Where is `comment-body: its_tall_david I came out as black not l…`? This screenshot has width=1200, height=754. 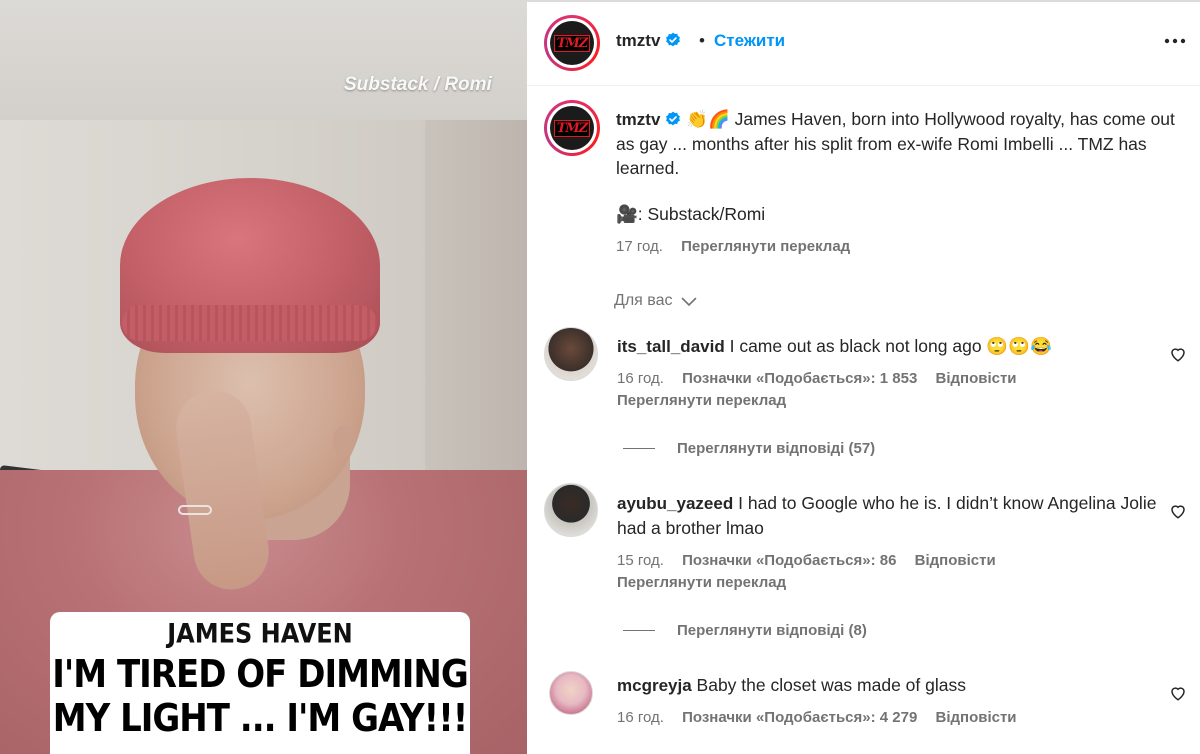
comment-body: its_tall_david I came out as black not l… is located at coordinates (887, 346).